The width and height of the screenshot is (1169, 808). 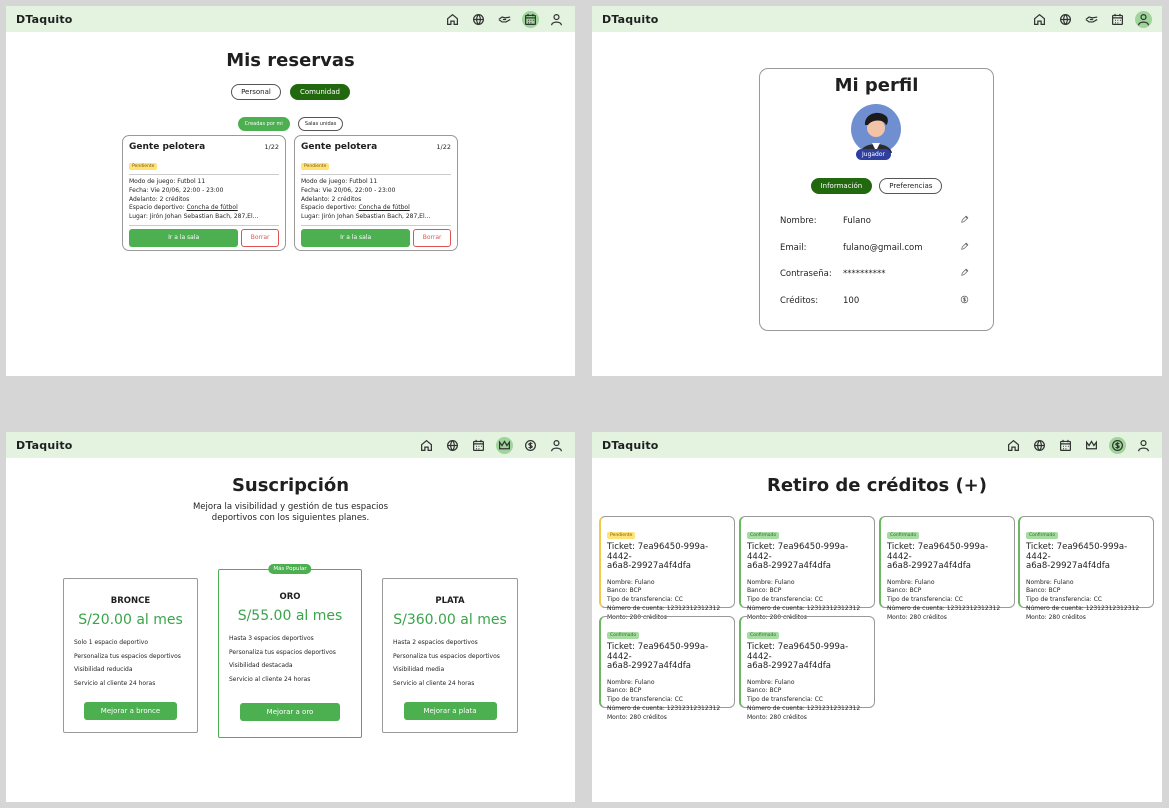 What do you see at coordinates (874, 154) in the screenshot?
I see `role-badge: Jugador` at bounding box center [874, 154].